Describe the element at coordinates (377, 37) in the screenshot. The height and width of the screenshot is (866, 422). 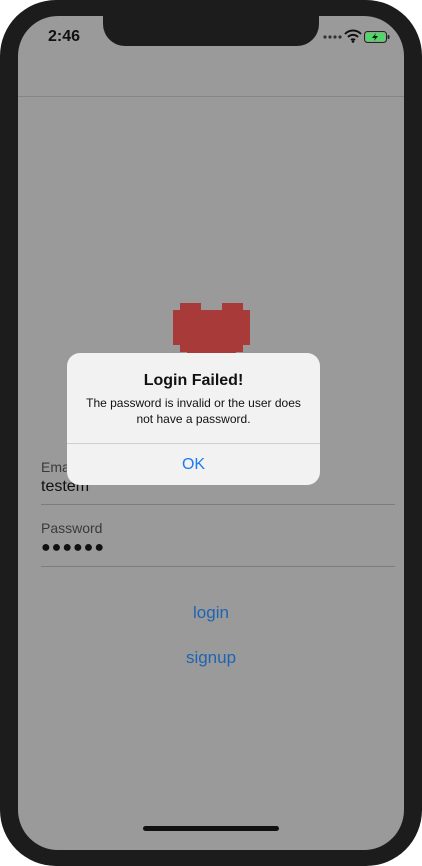
I see `battery-charging-icon` at that location.